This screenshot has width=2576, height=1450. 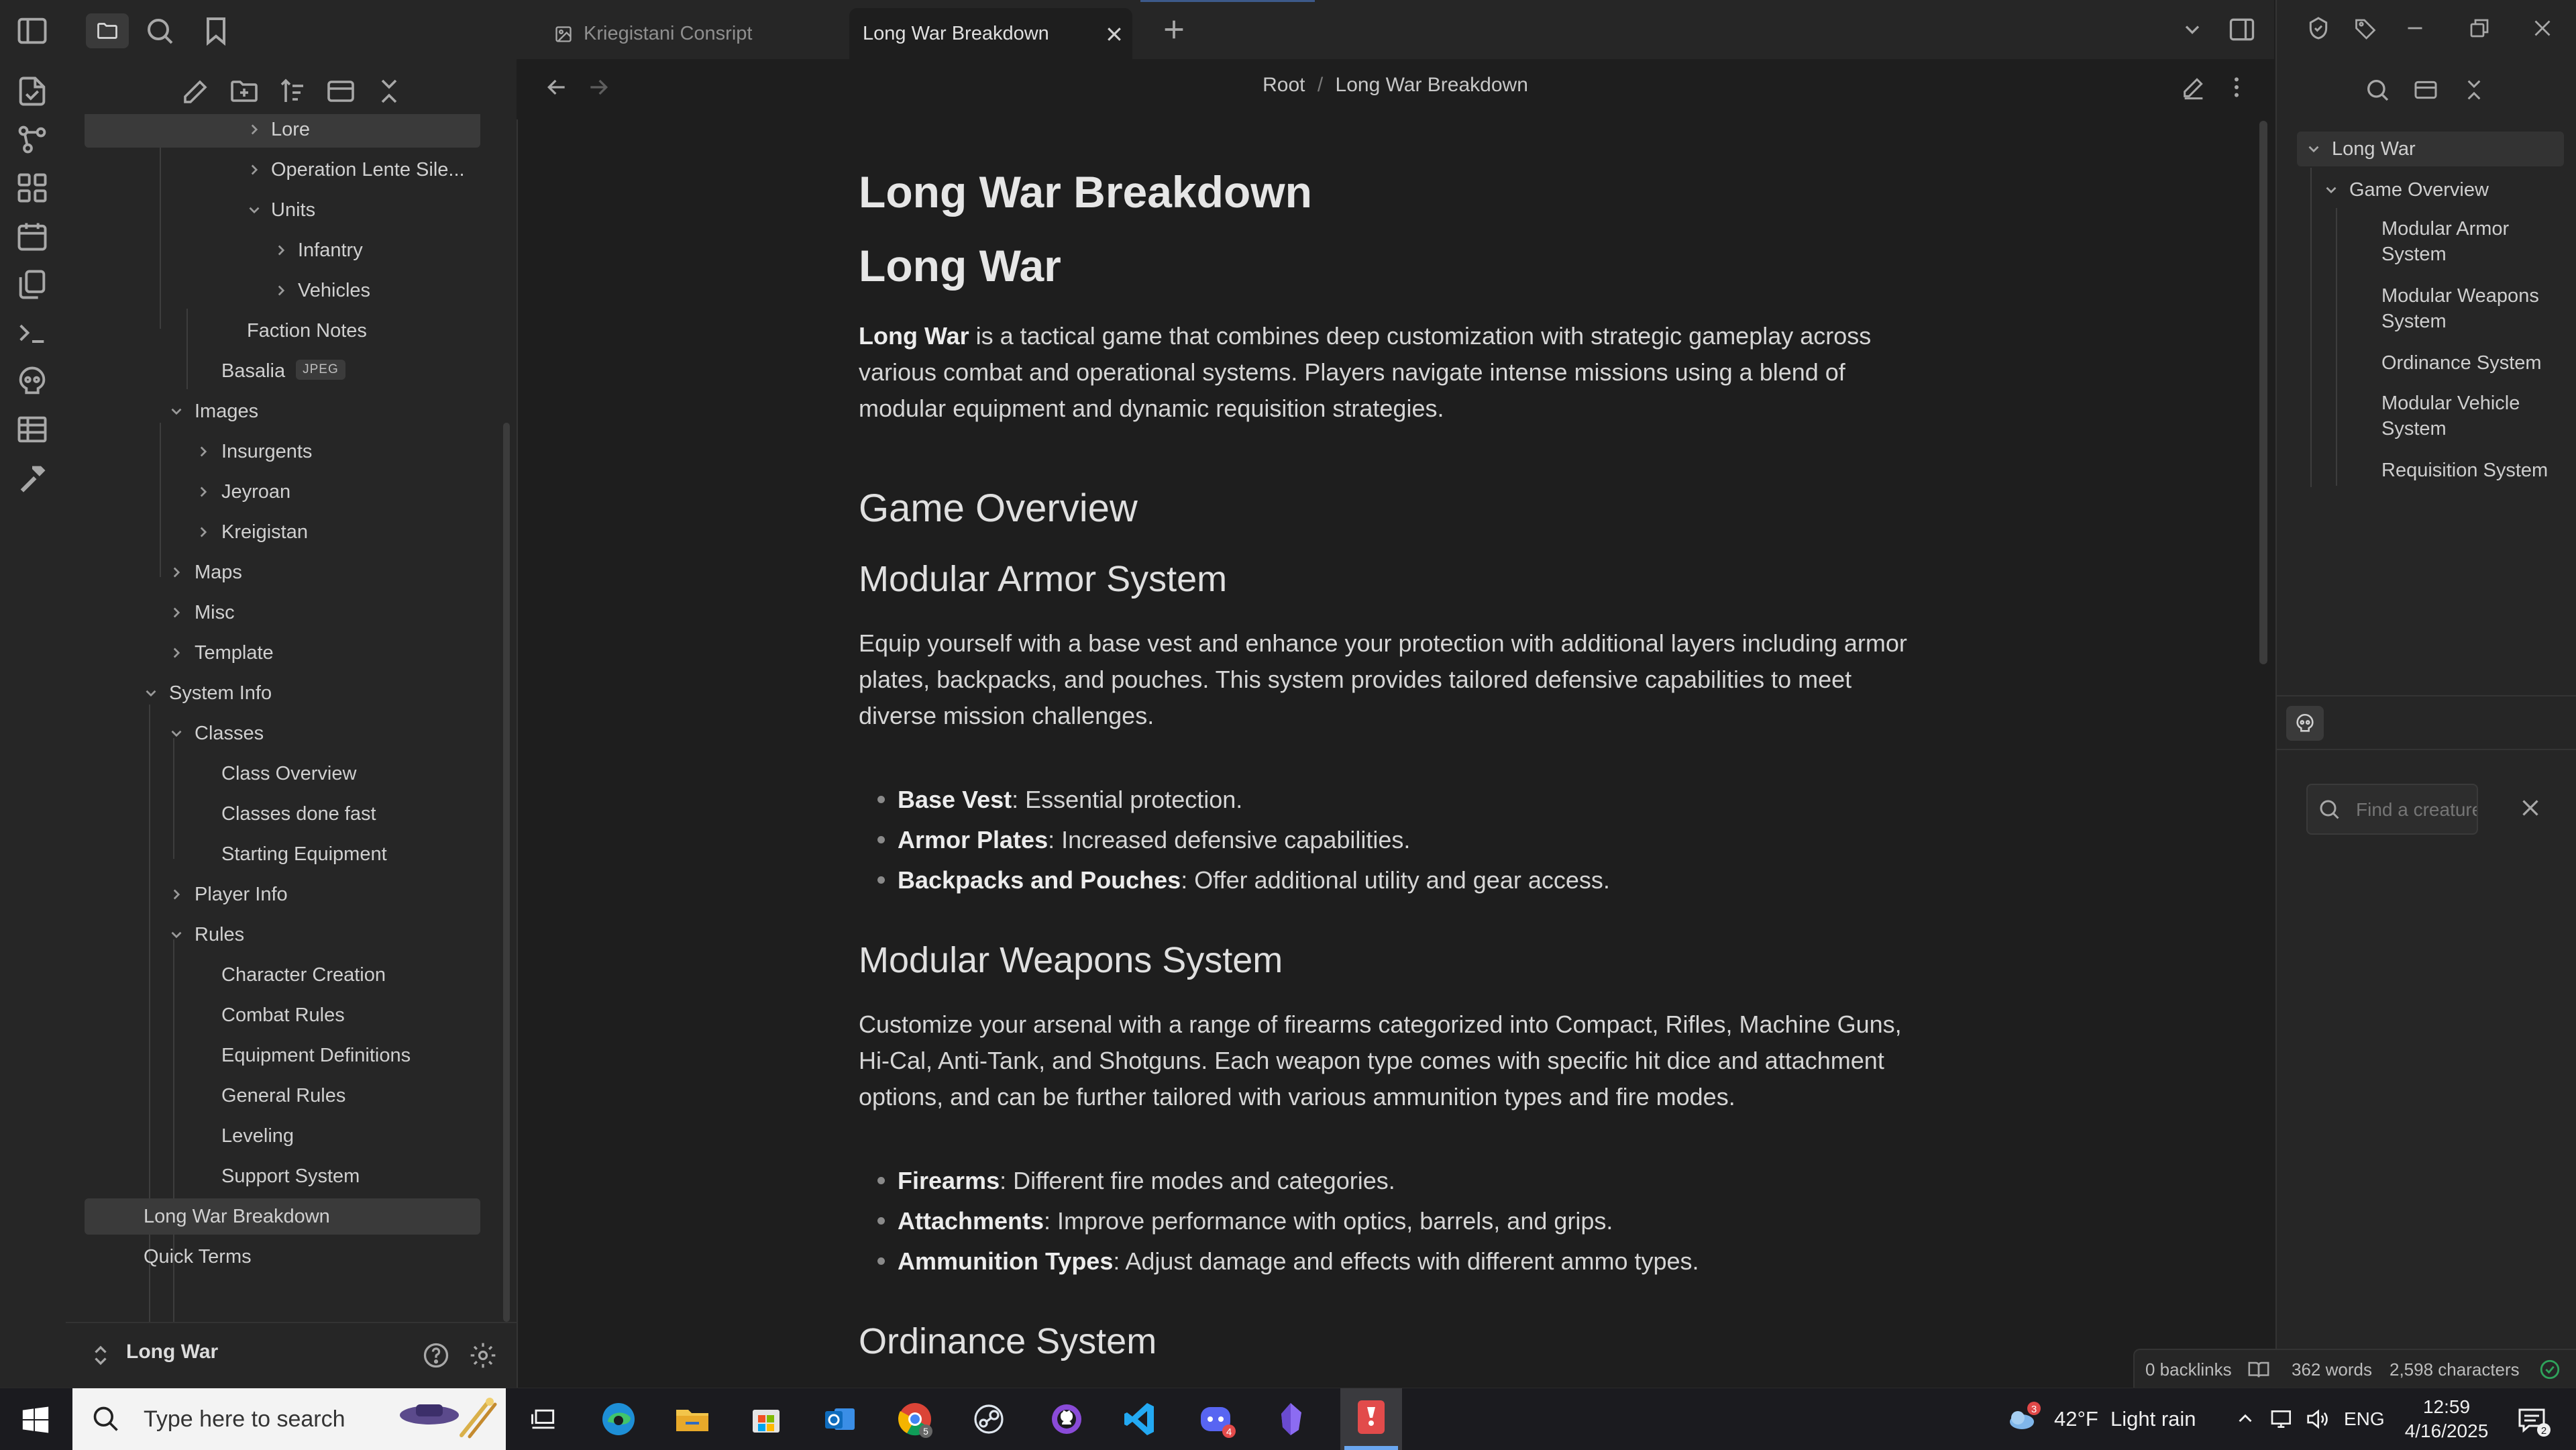 What do you see at coordinates (282, 210) in the screenshot?
I see `tree-folder-units: Units` at bounding box center [282, 210].